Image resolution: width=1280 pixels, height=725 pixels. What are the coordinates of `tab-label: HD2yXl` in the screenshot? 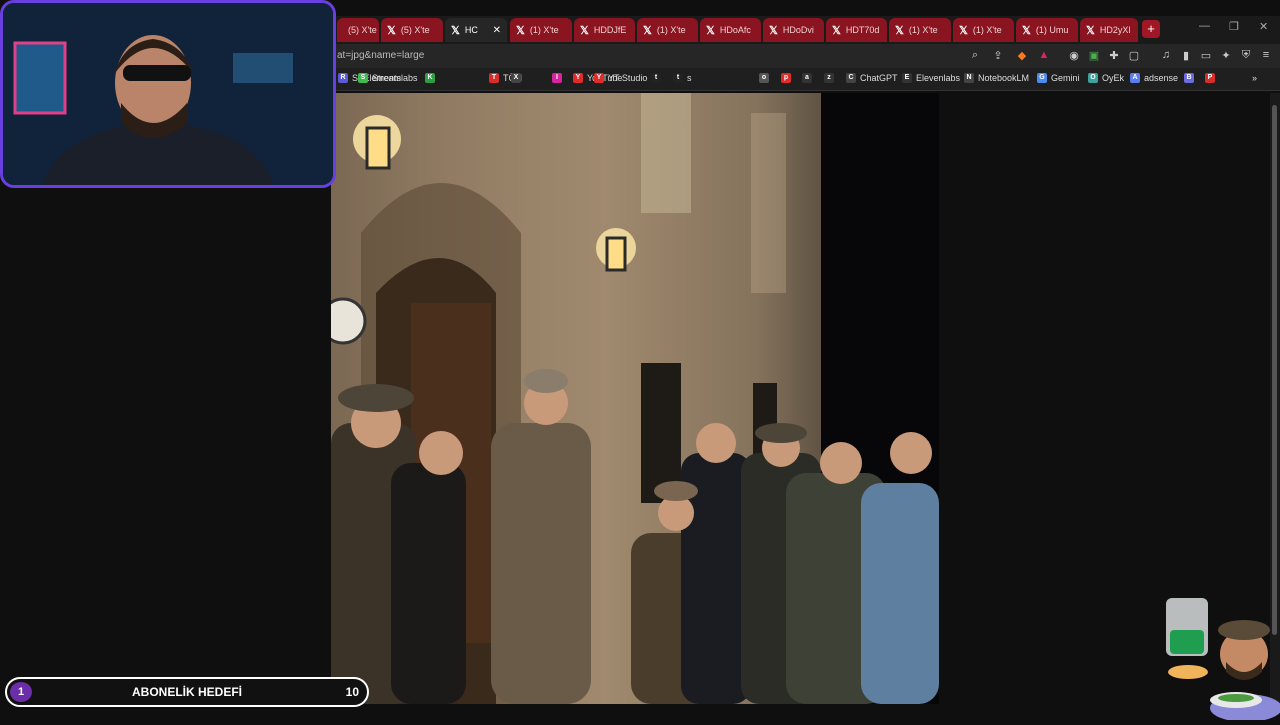 It's located at (1115, 30).